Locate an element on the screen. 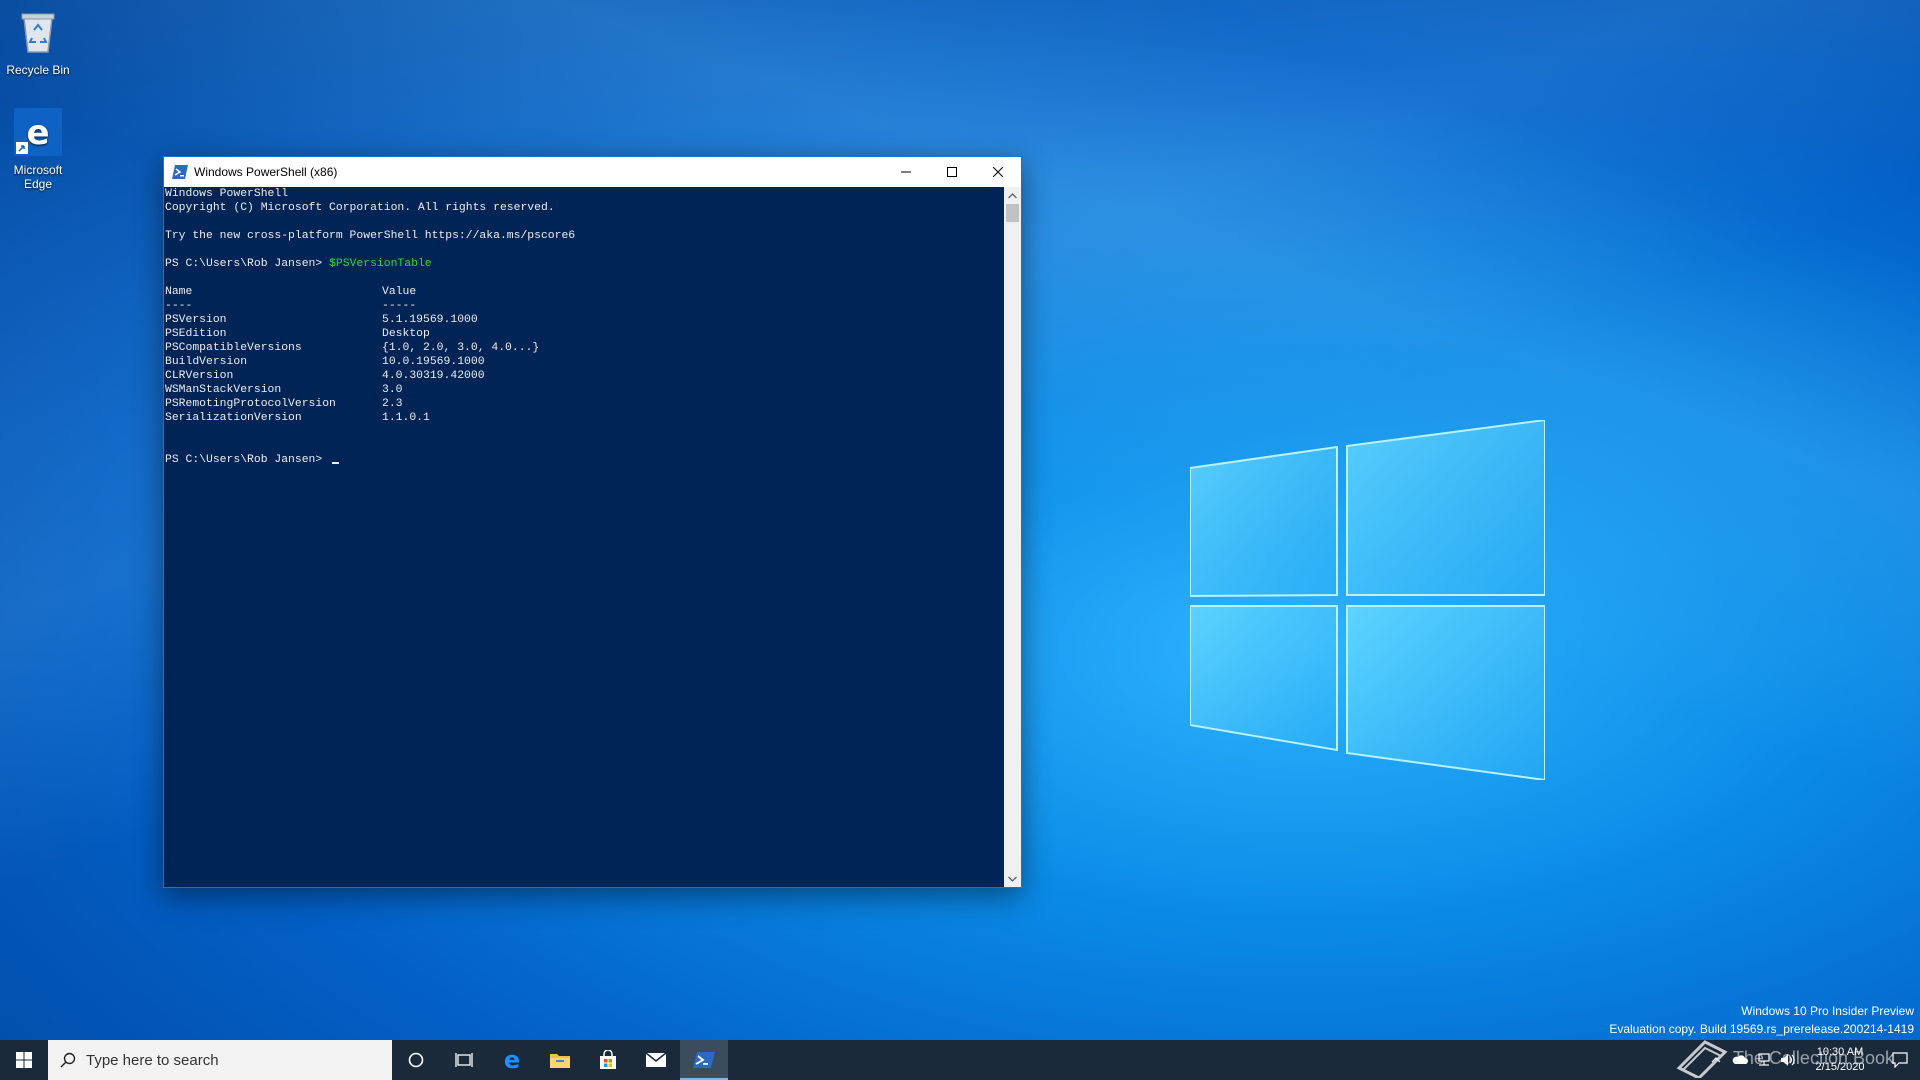 This screenshot has width=1920, height=1080. row-name: PSCompatibleVersions is located at coordinates (233, 348).